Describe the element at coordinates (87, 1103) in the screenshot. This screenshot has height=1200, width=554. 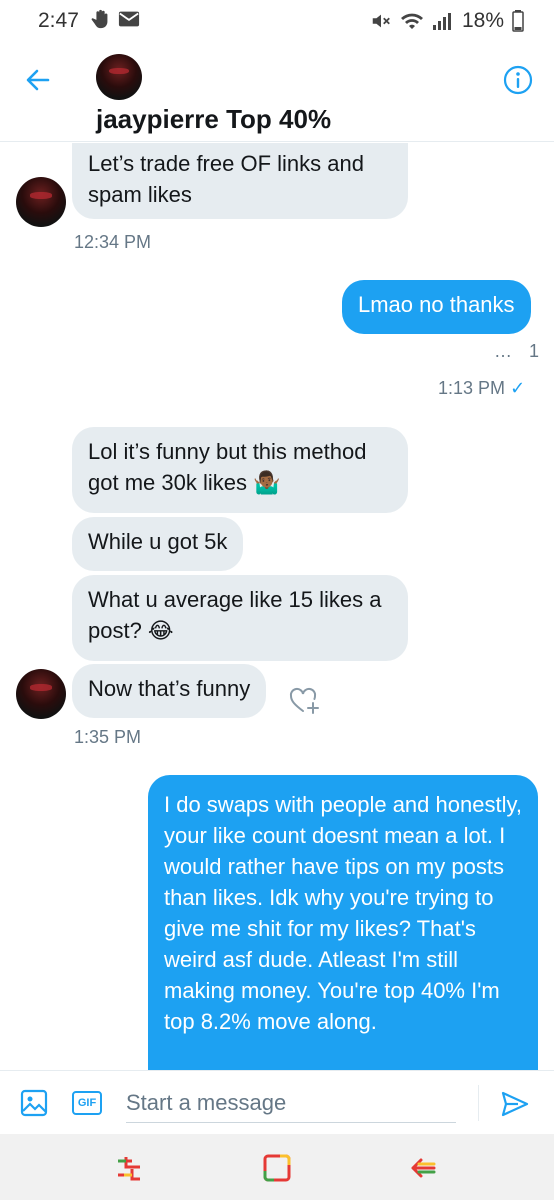
I see `gif-button: GIF` at that location.